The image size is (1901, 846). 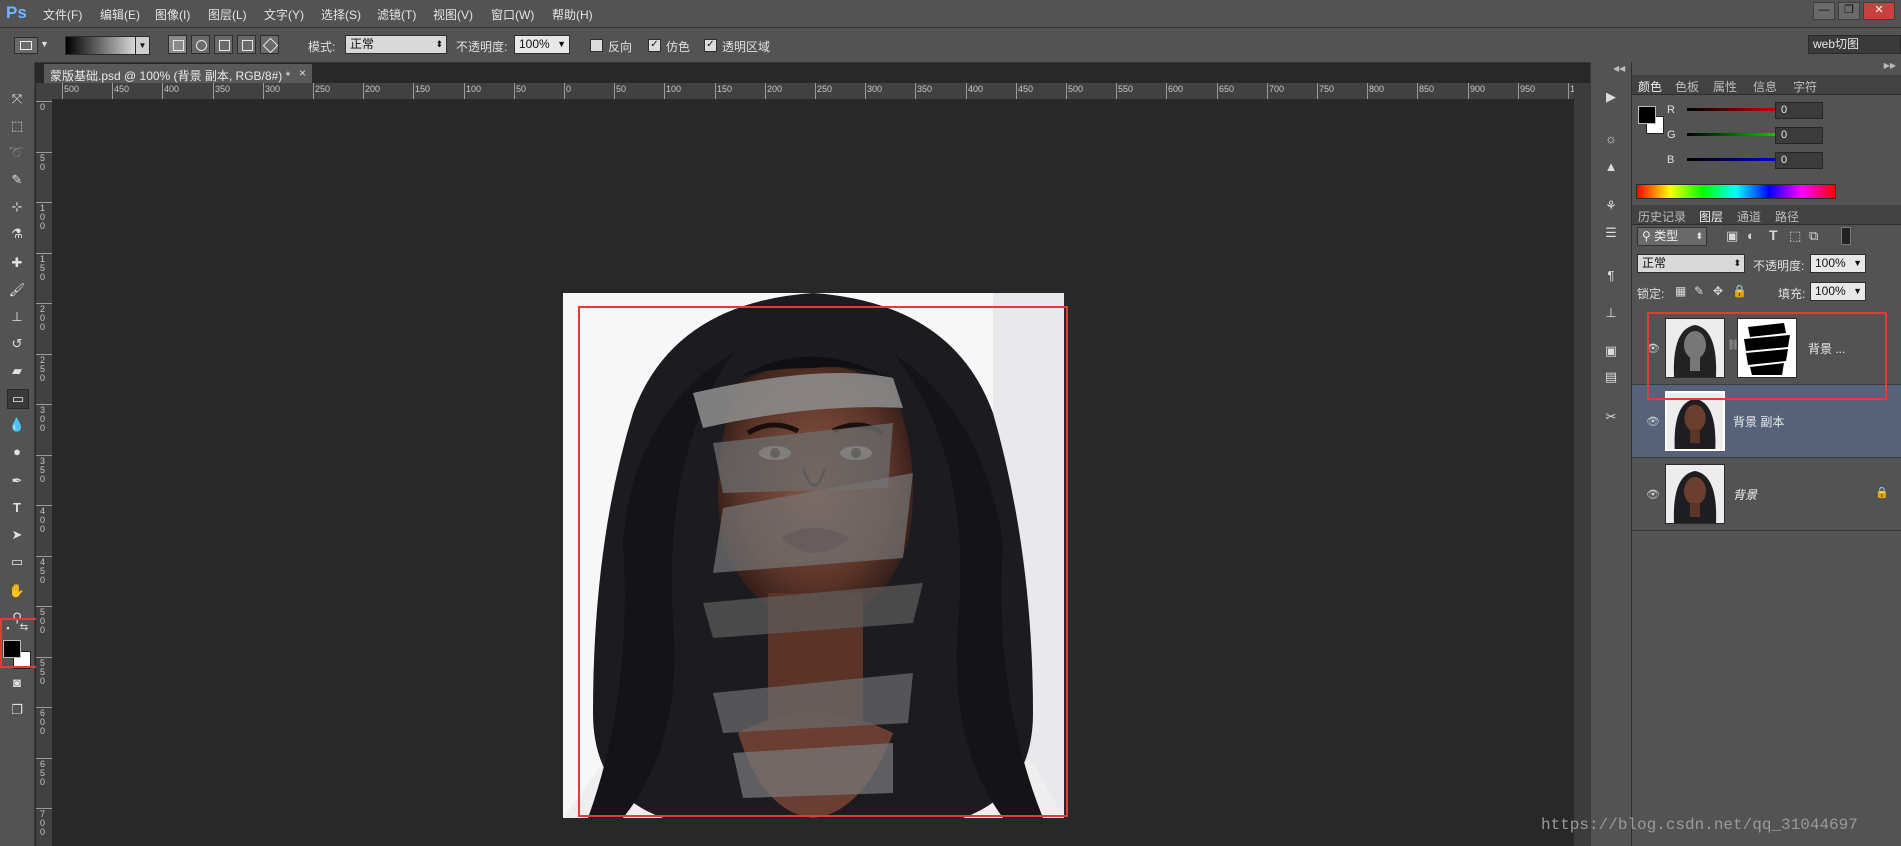 What do you see at coordinates (1758, 421) in the screenshot?
I see `layer-name: 背景 副本` at bounding box center [1758, 421].